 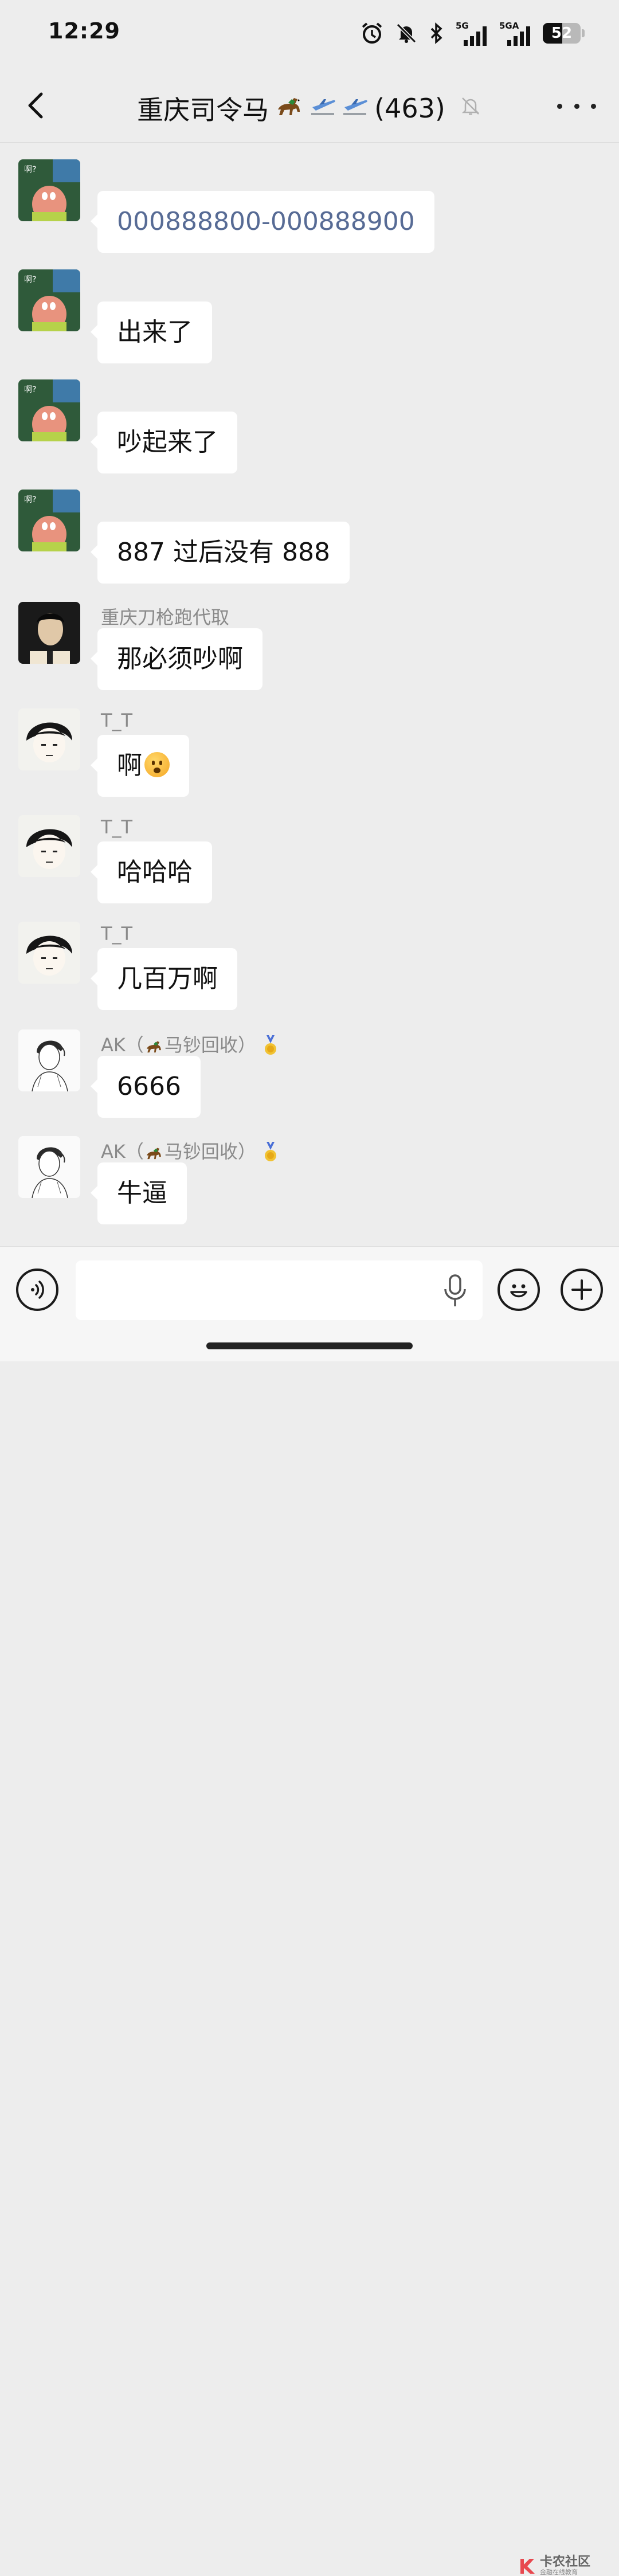 I want to click on message-text: 吵起来了, so click(x=167, y=442).